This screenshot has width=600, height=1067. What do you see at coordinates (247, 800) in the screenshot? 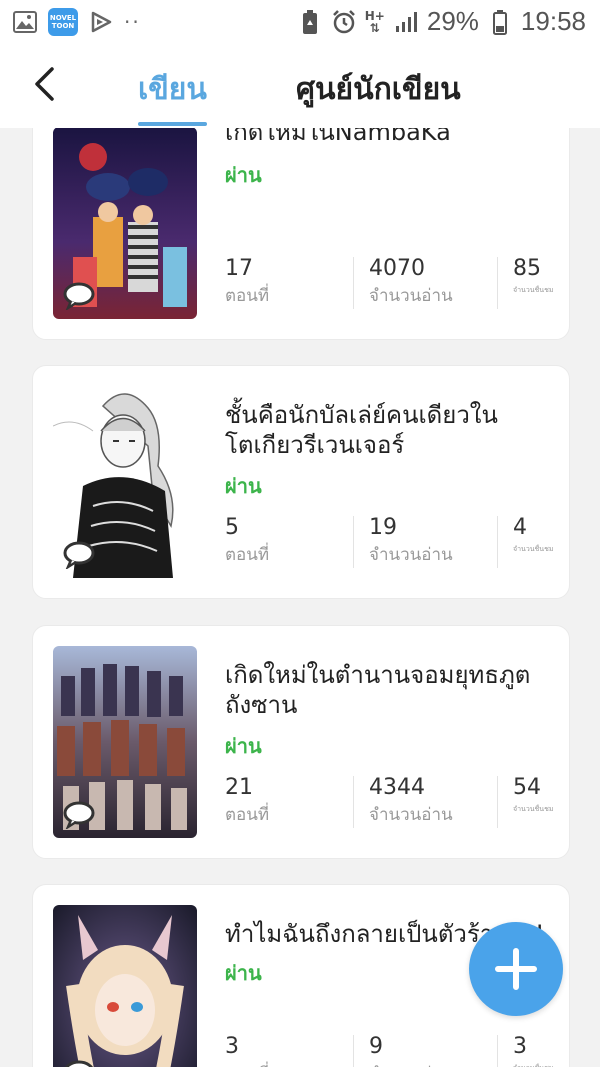
I see `stat-episodes: 21 ตอนที่` at bounding box center [247, 800].